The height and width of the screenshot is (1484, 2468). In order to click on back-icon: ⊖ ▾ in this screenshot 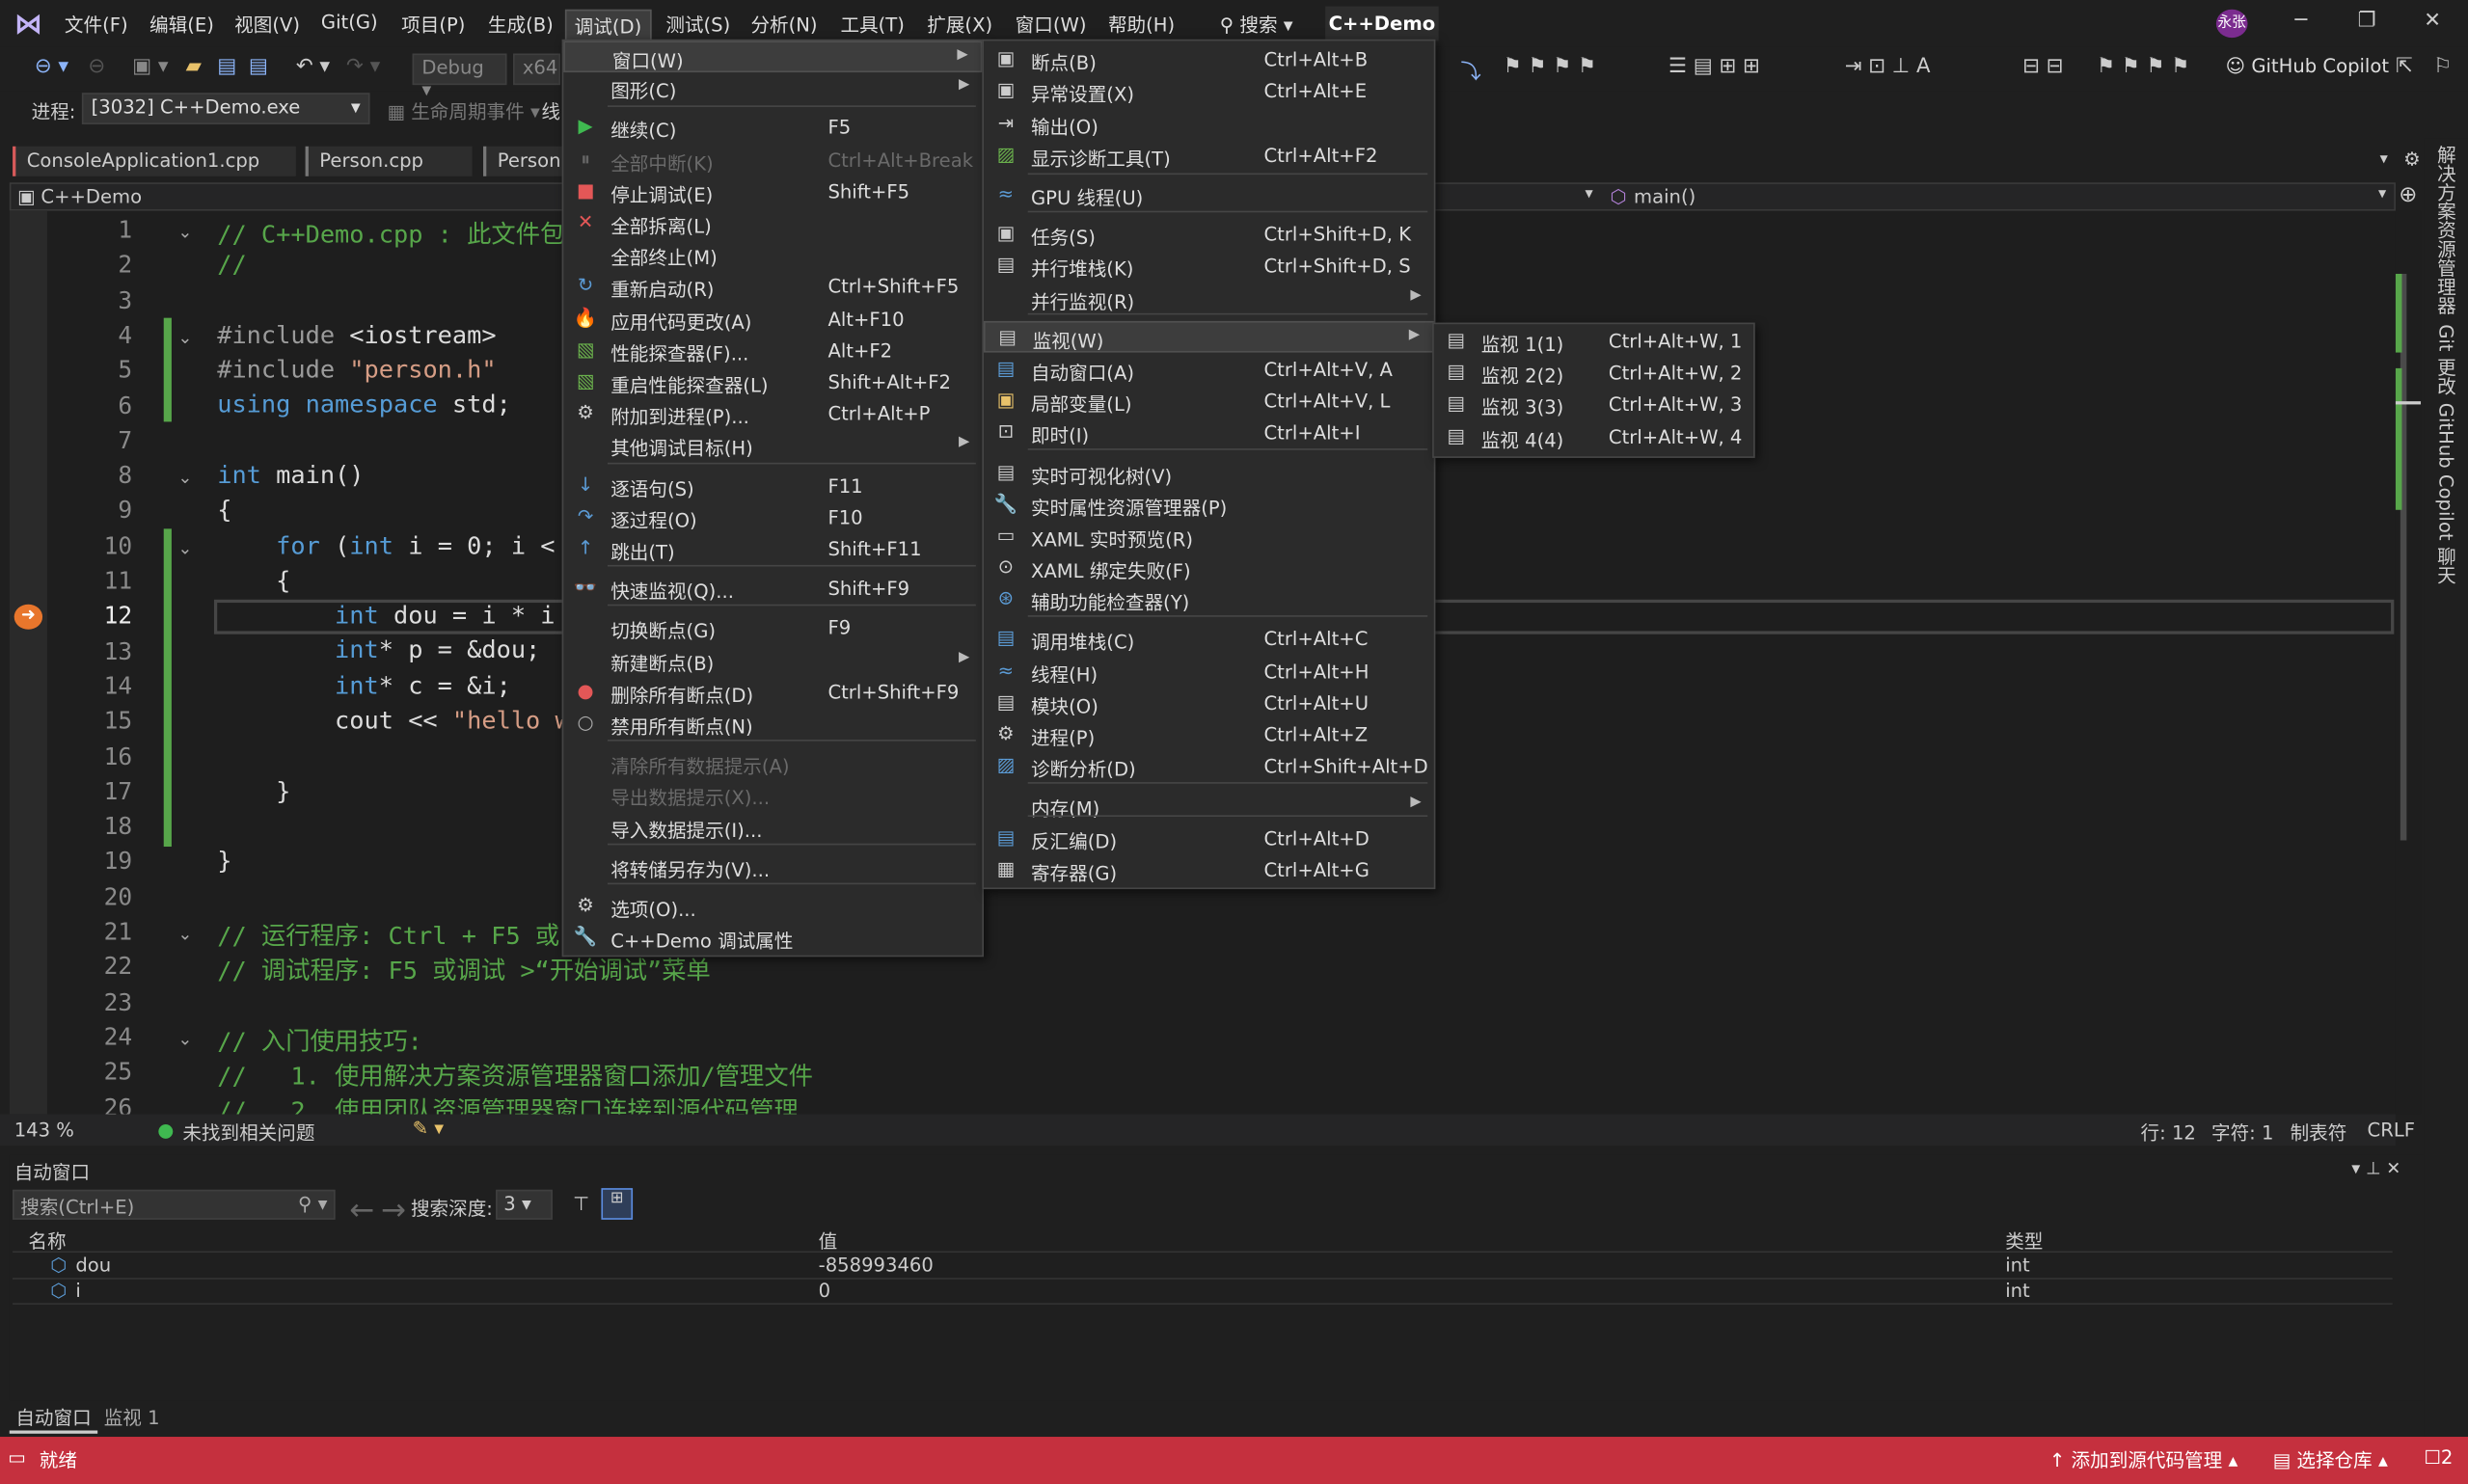, I will do `click(51, 66)`.